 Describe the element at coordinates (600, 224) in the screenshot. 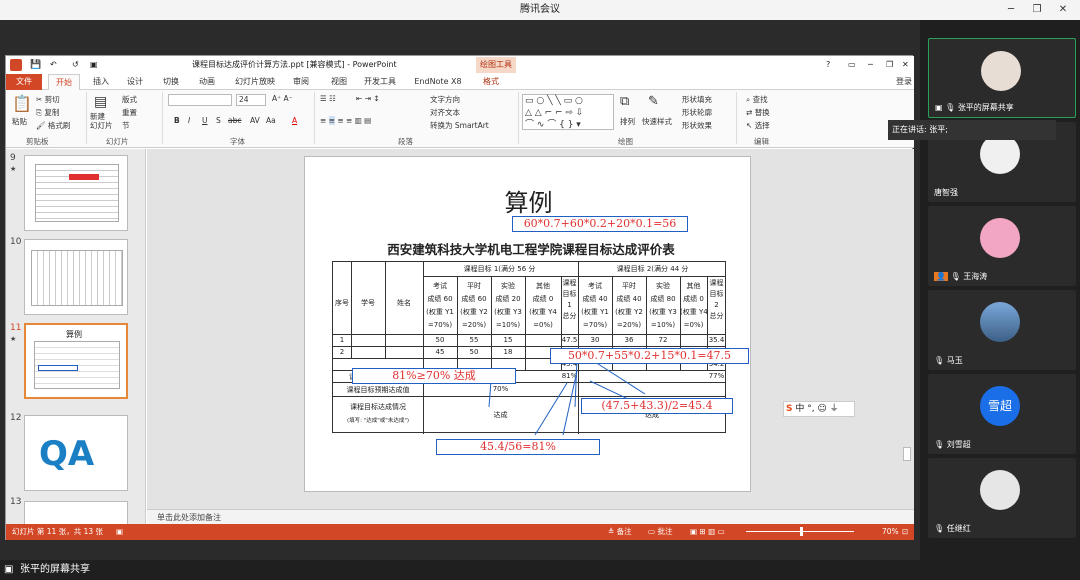

I see `formula-top-box: 60*0.7+60*0.2+20*0.1=56` at that location.